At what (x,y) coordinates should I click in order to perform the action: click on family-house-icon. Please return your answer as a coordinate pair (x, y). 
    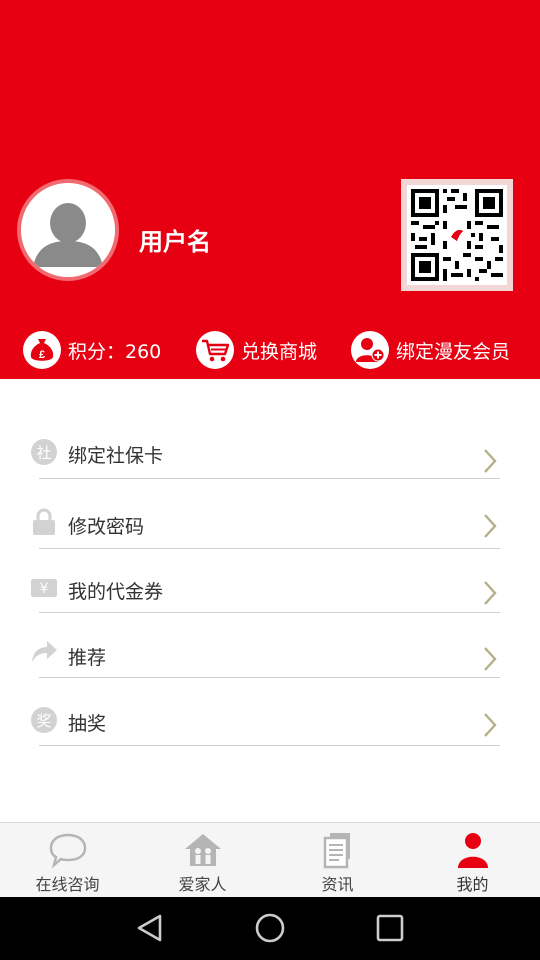
    Looking at the image, I should click on (203, 850).